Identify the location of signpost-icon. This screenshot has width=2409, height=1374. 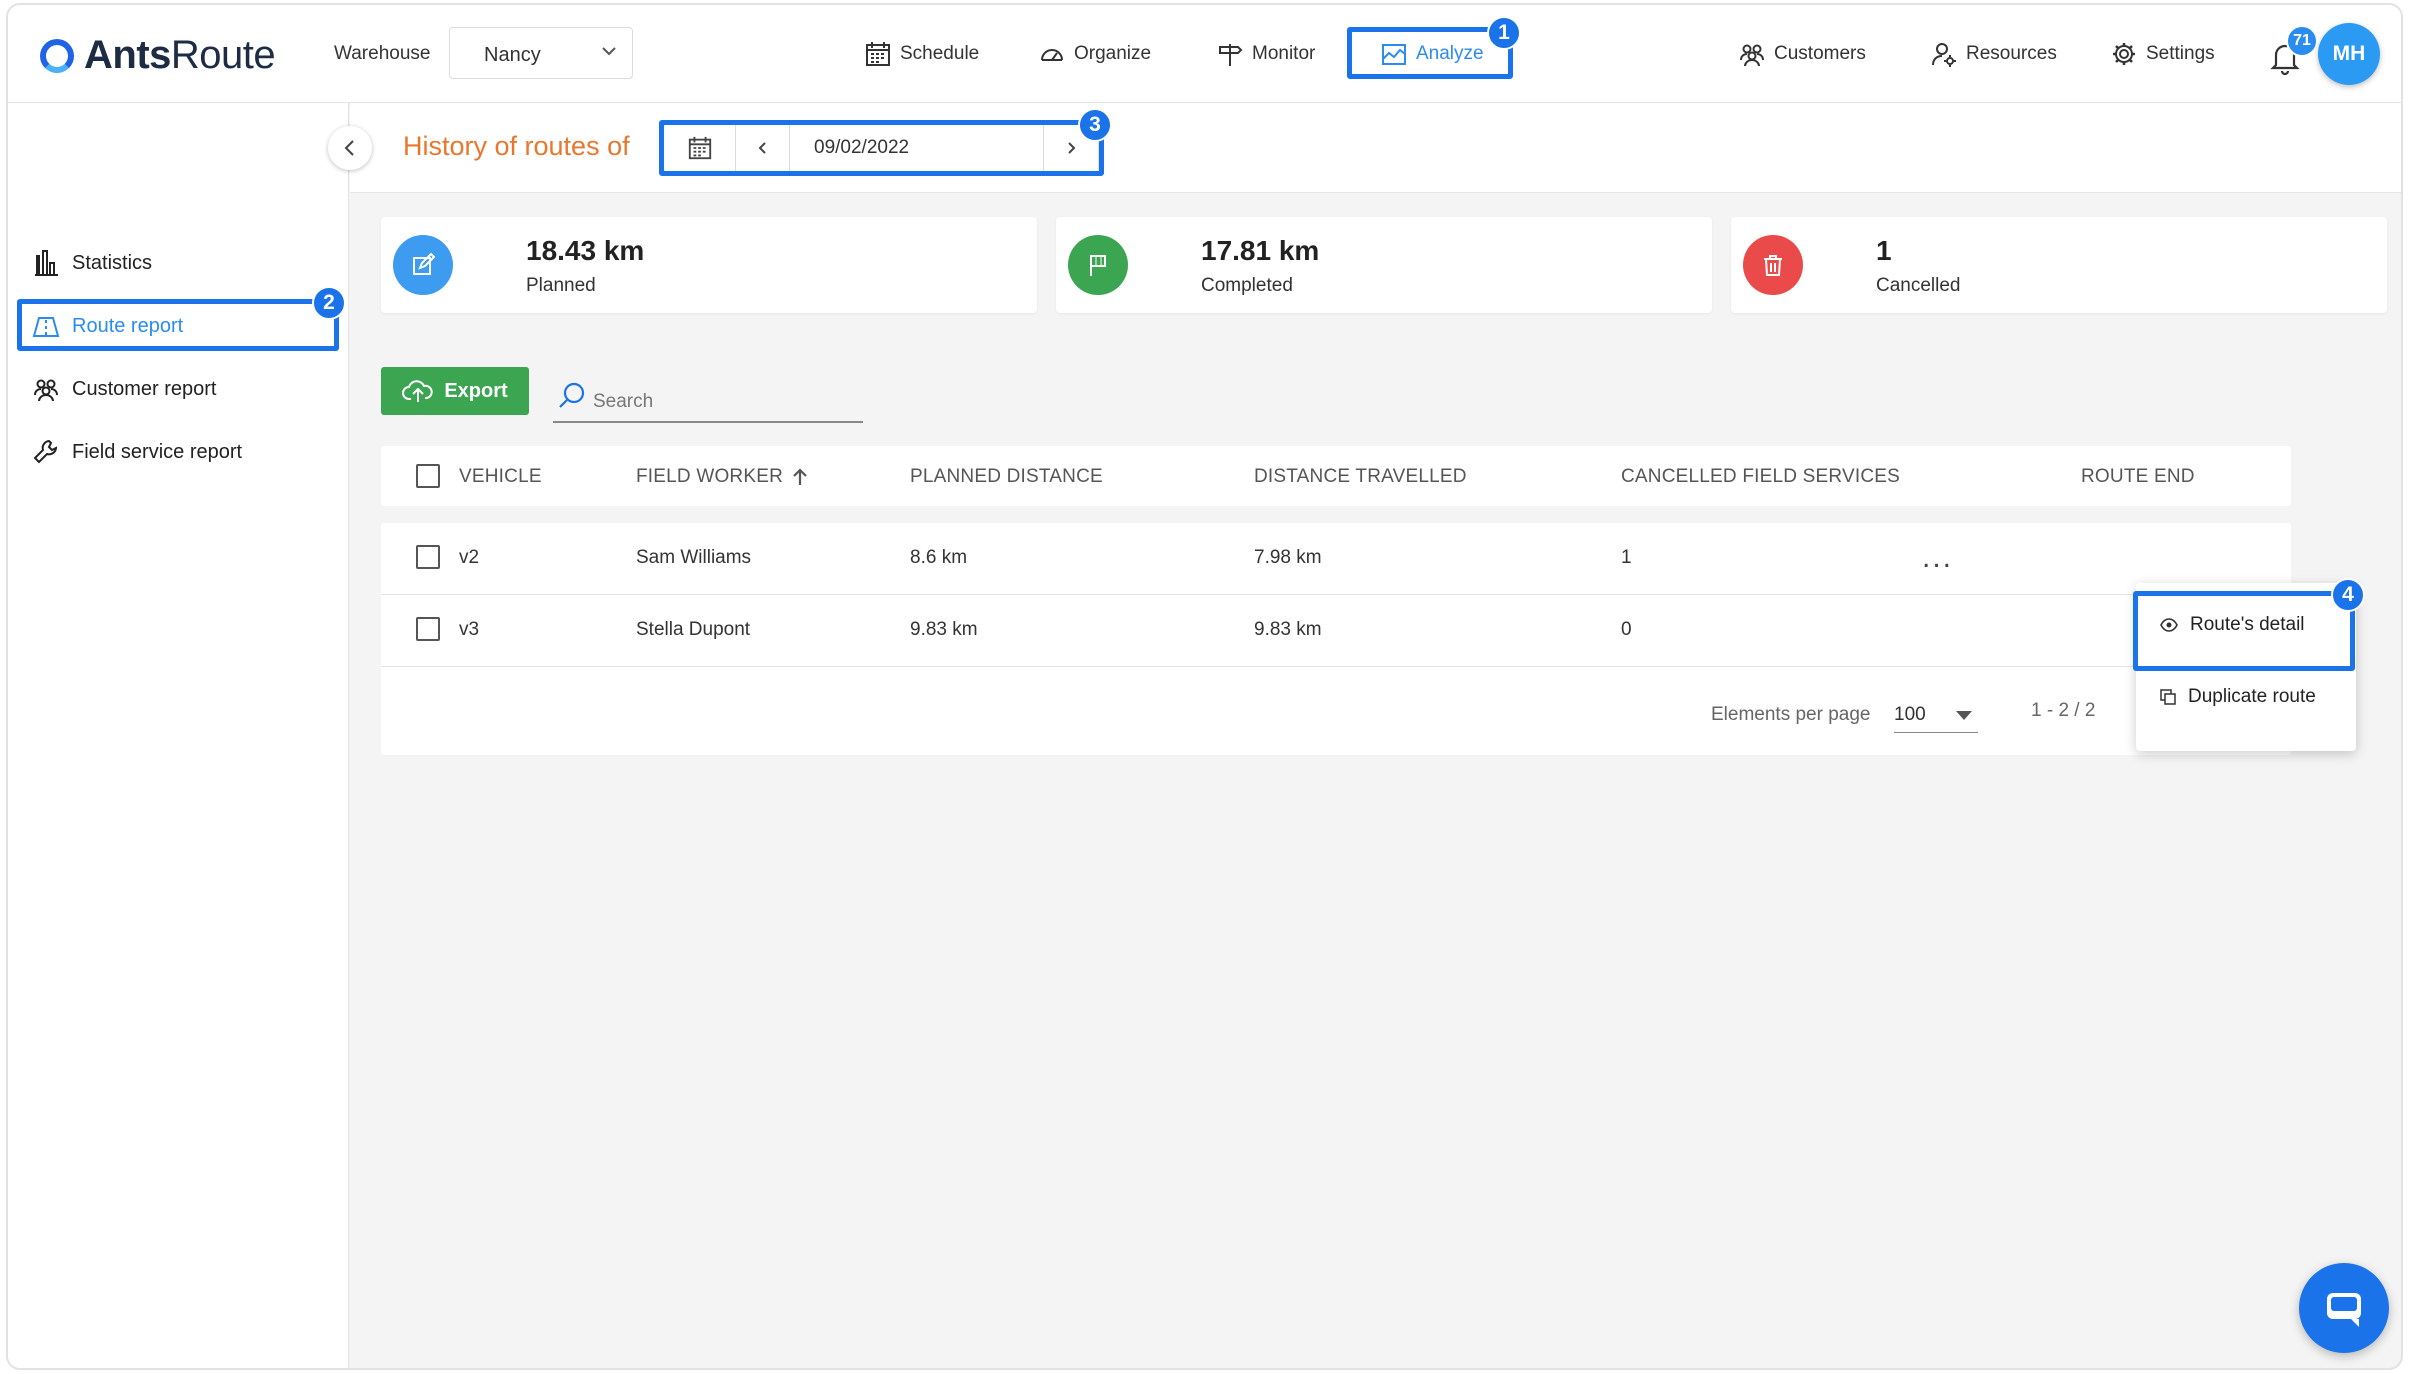
(1231, 55).